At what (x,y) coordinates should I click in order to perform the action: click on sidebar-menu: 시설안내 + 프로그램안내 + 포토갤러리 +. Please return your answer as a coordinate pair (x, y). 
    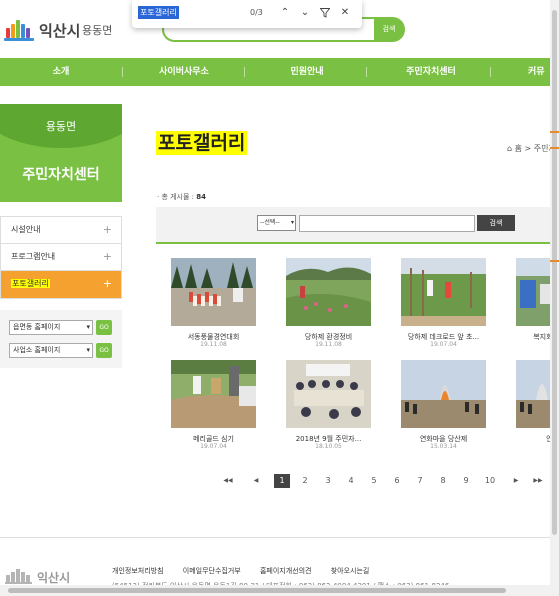
    Looking at the image, I should click on (61, 257).